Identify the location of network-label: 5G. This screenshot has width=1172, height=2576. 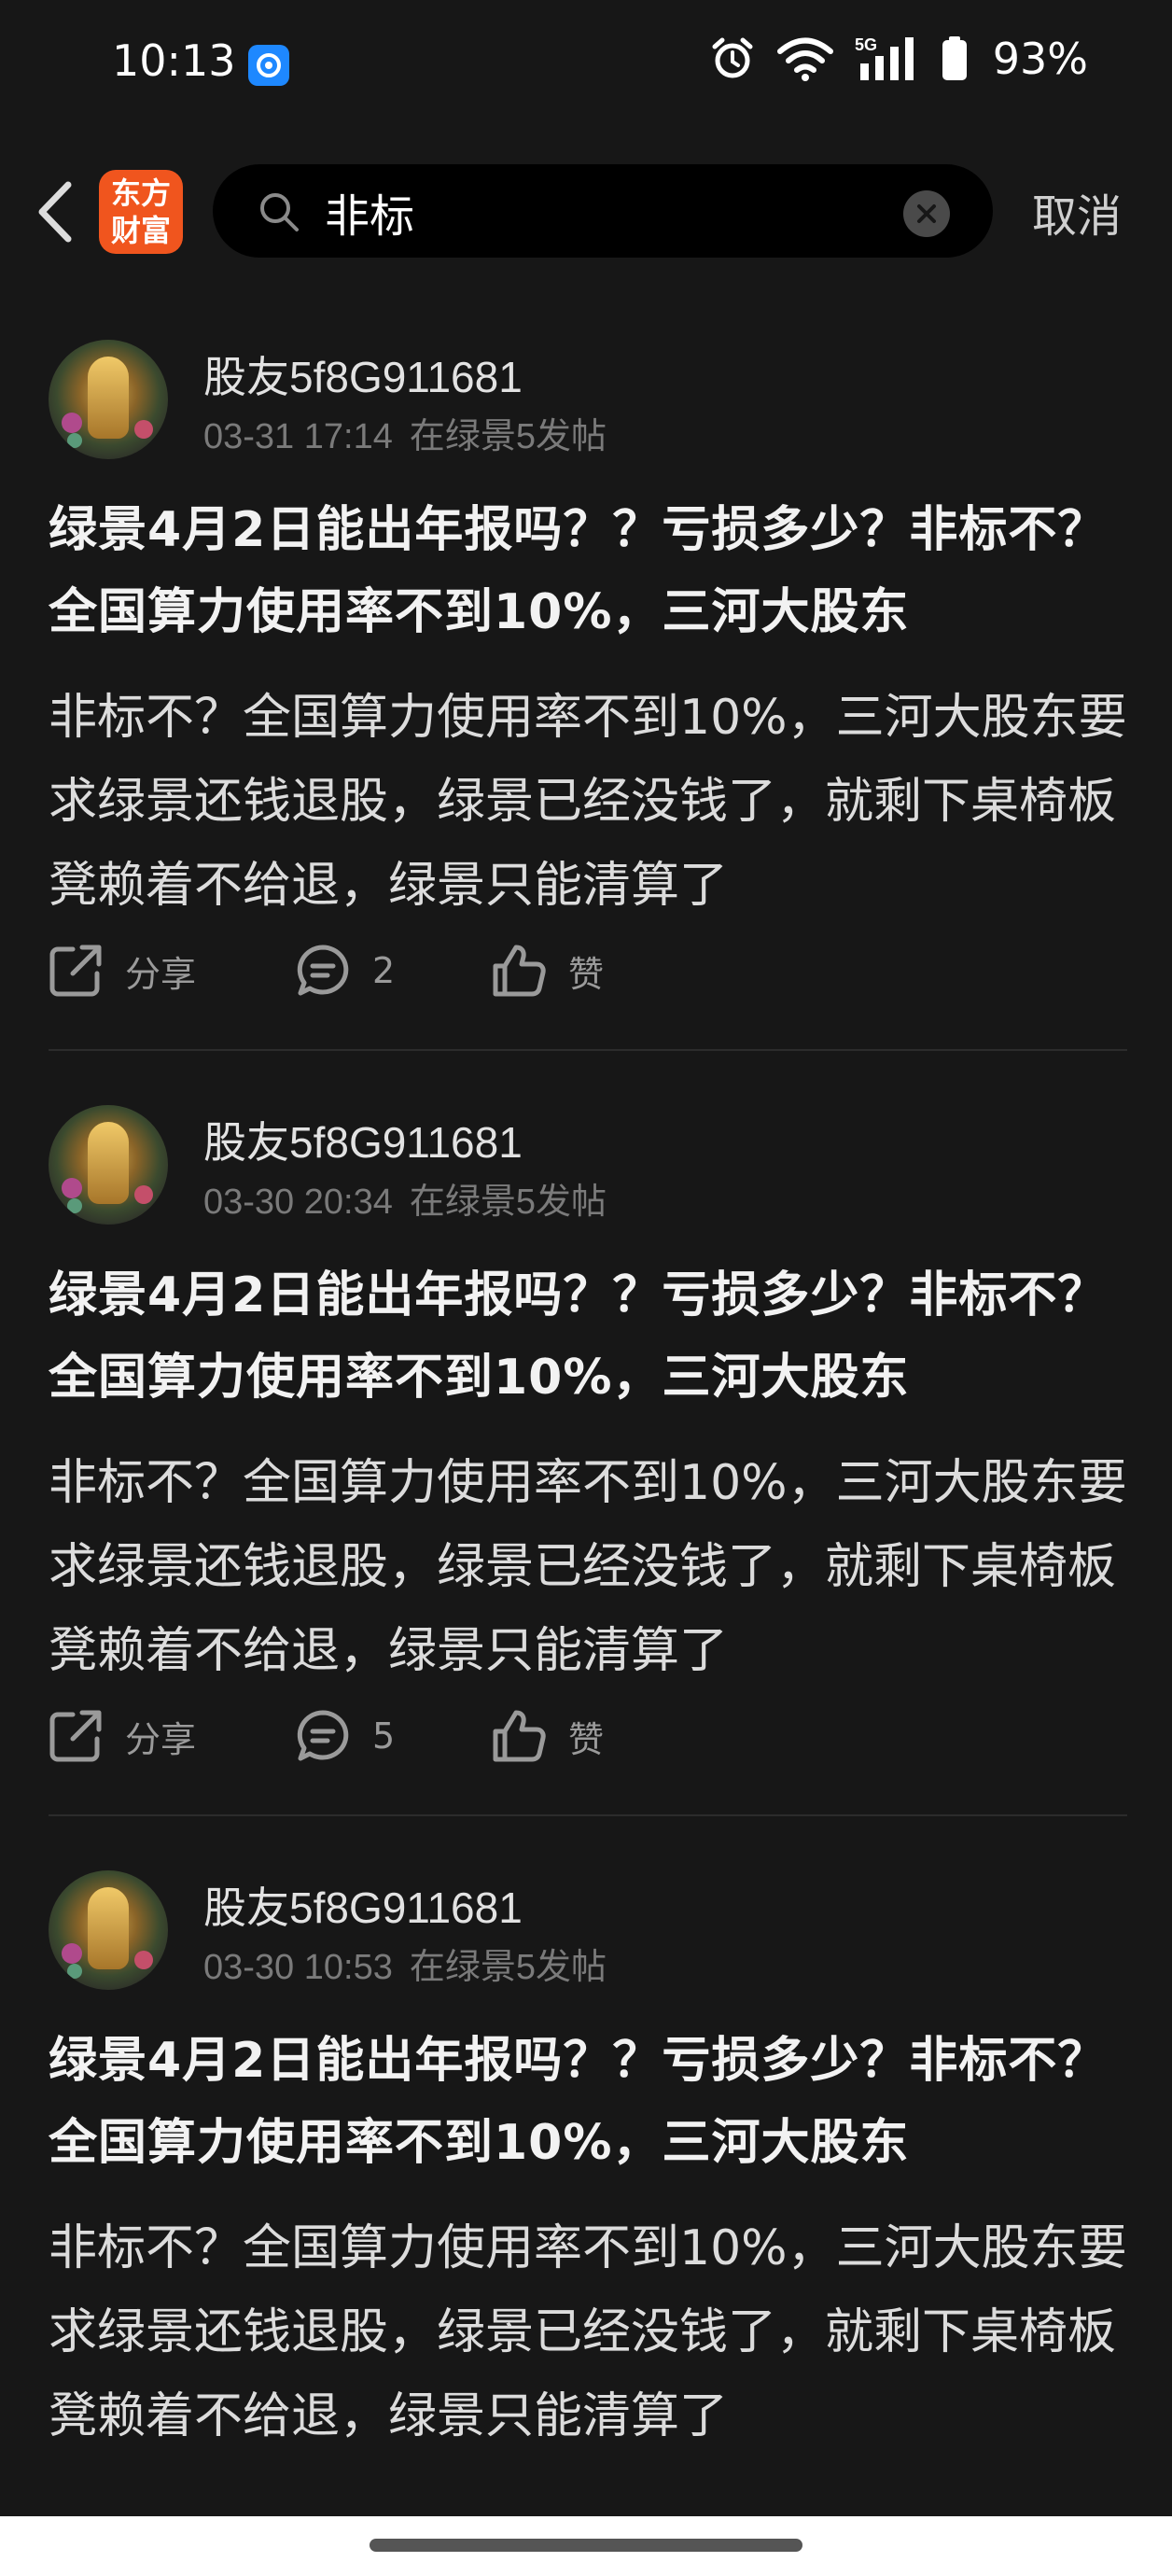
(866, 44).